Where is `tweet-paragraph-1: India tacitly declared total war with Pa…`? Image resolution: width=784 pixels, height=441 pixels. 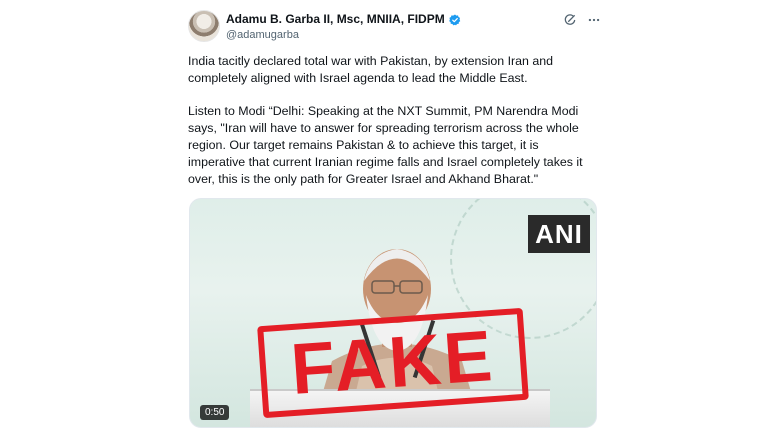
tweet-paragraph-1: India tacitly declared total war with Pa… is located at coordinates (371, 69).